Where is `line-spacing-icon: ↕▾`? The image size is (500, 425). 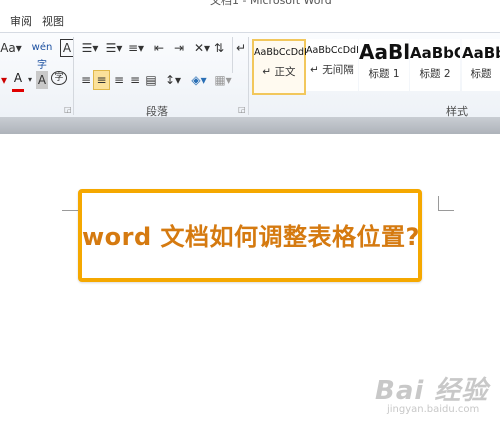 line-spacing-icon: ↕▾ is located at coordinates (173, 80).